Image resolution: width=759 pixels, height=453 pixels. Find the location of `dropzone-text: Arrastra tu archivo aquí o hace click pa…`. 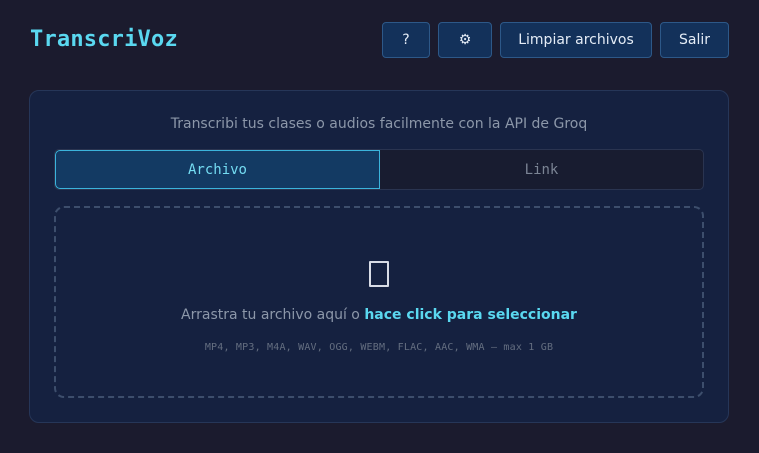

dropzone-text: Arrastra tu archivo aquí o hace click pa… is located at coordinates (379, 315).